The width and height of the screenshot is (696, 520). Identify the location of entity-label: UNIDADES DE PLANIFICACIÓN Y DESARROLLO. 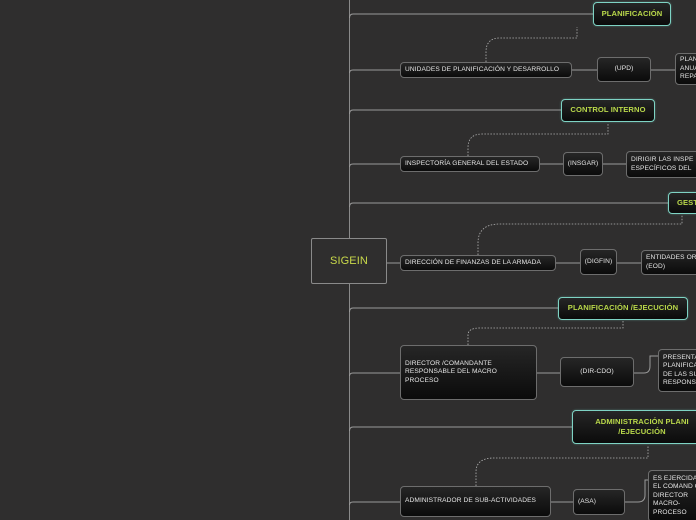
(482, 69).